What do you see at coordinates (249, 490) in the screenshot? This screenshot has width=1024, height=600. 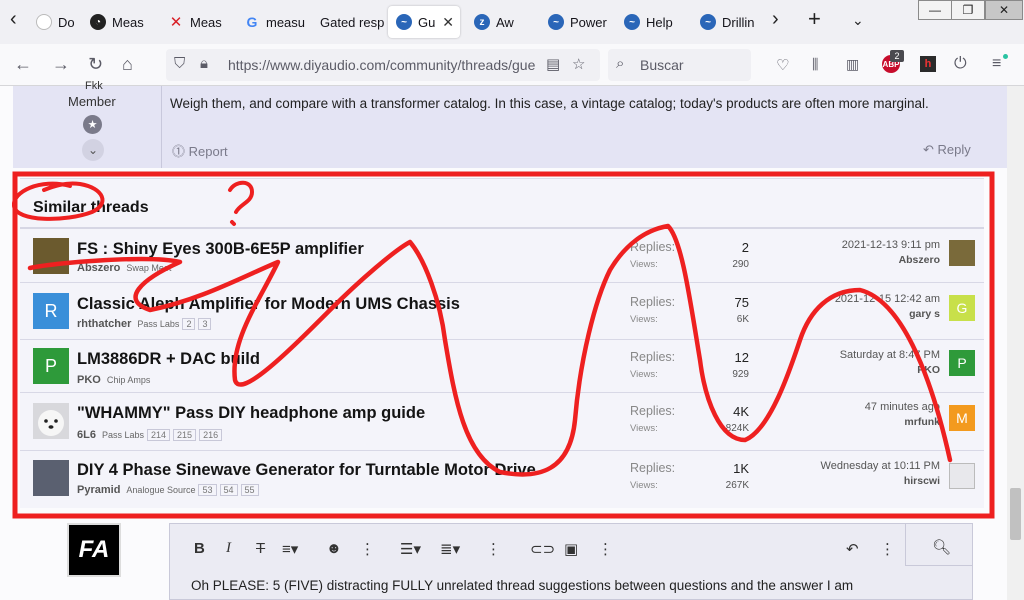 I see `page-link: 55` at bounding box center [249, 490].